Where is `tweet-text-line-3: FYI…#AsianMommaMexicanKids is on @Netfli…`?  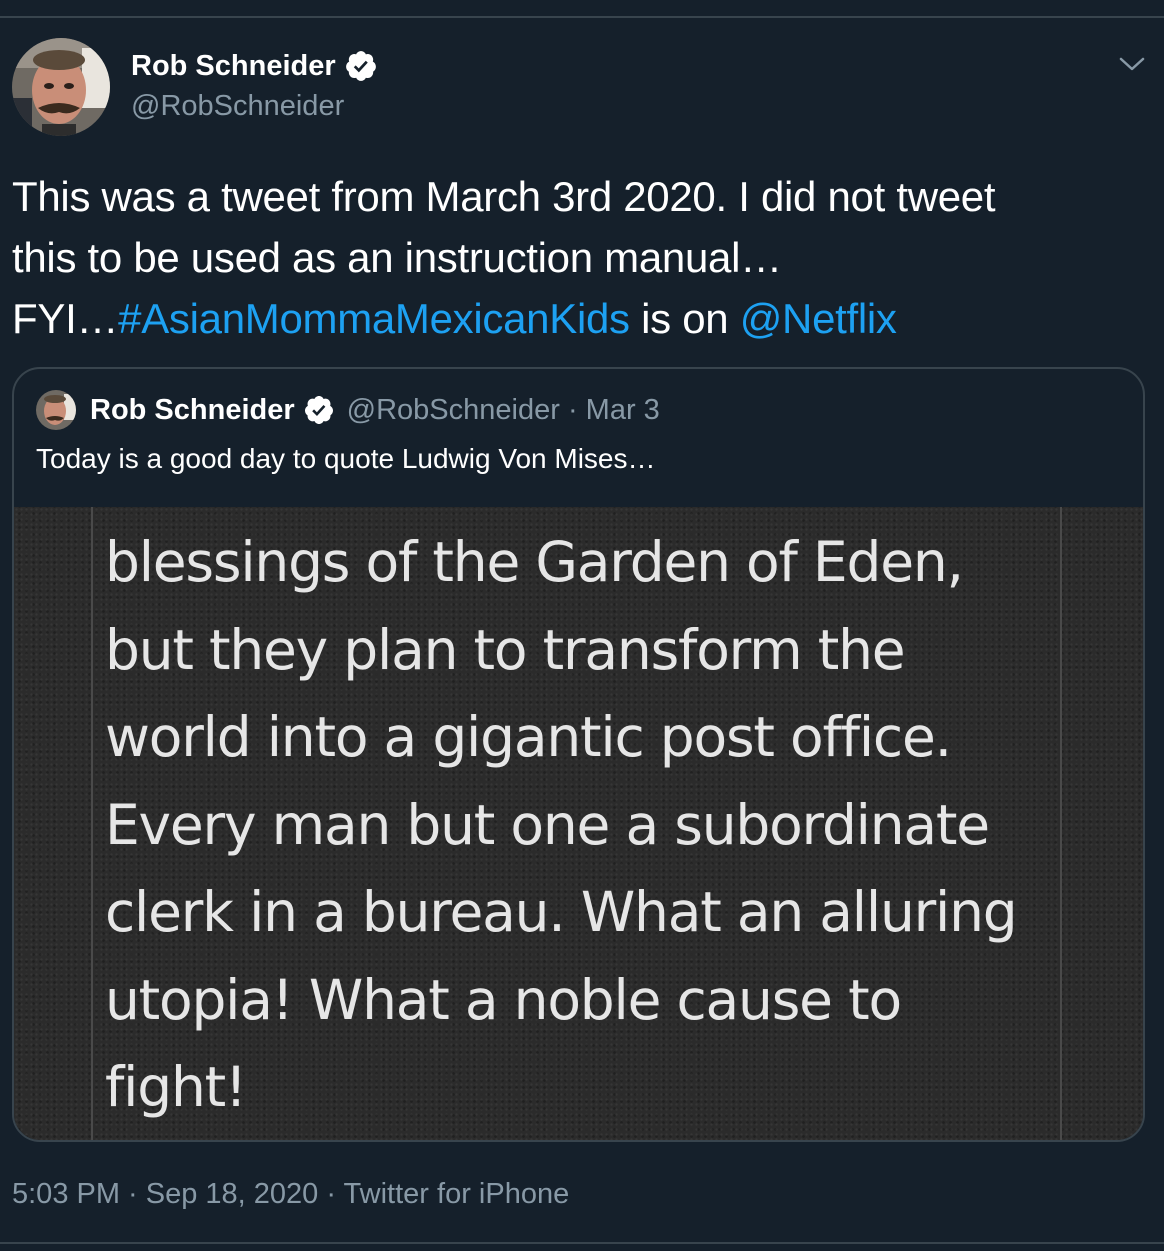 tweet-text-line-3: FYI…#AsianMommaMexicanKids is on @Netfli… is located at coordinates (572, 318).